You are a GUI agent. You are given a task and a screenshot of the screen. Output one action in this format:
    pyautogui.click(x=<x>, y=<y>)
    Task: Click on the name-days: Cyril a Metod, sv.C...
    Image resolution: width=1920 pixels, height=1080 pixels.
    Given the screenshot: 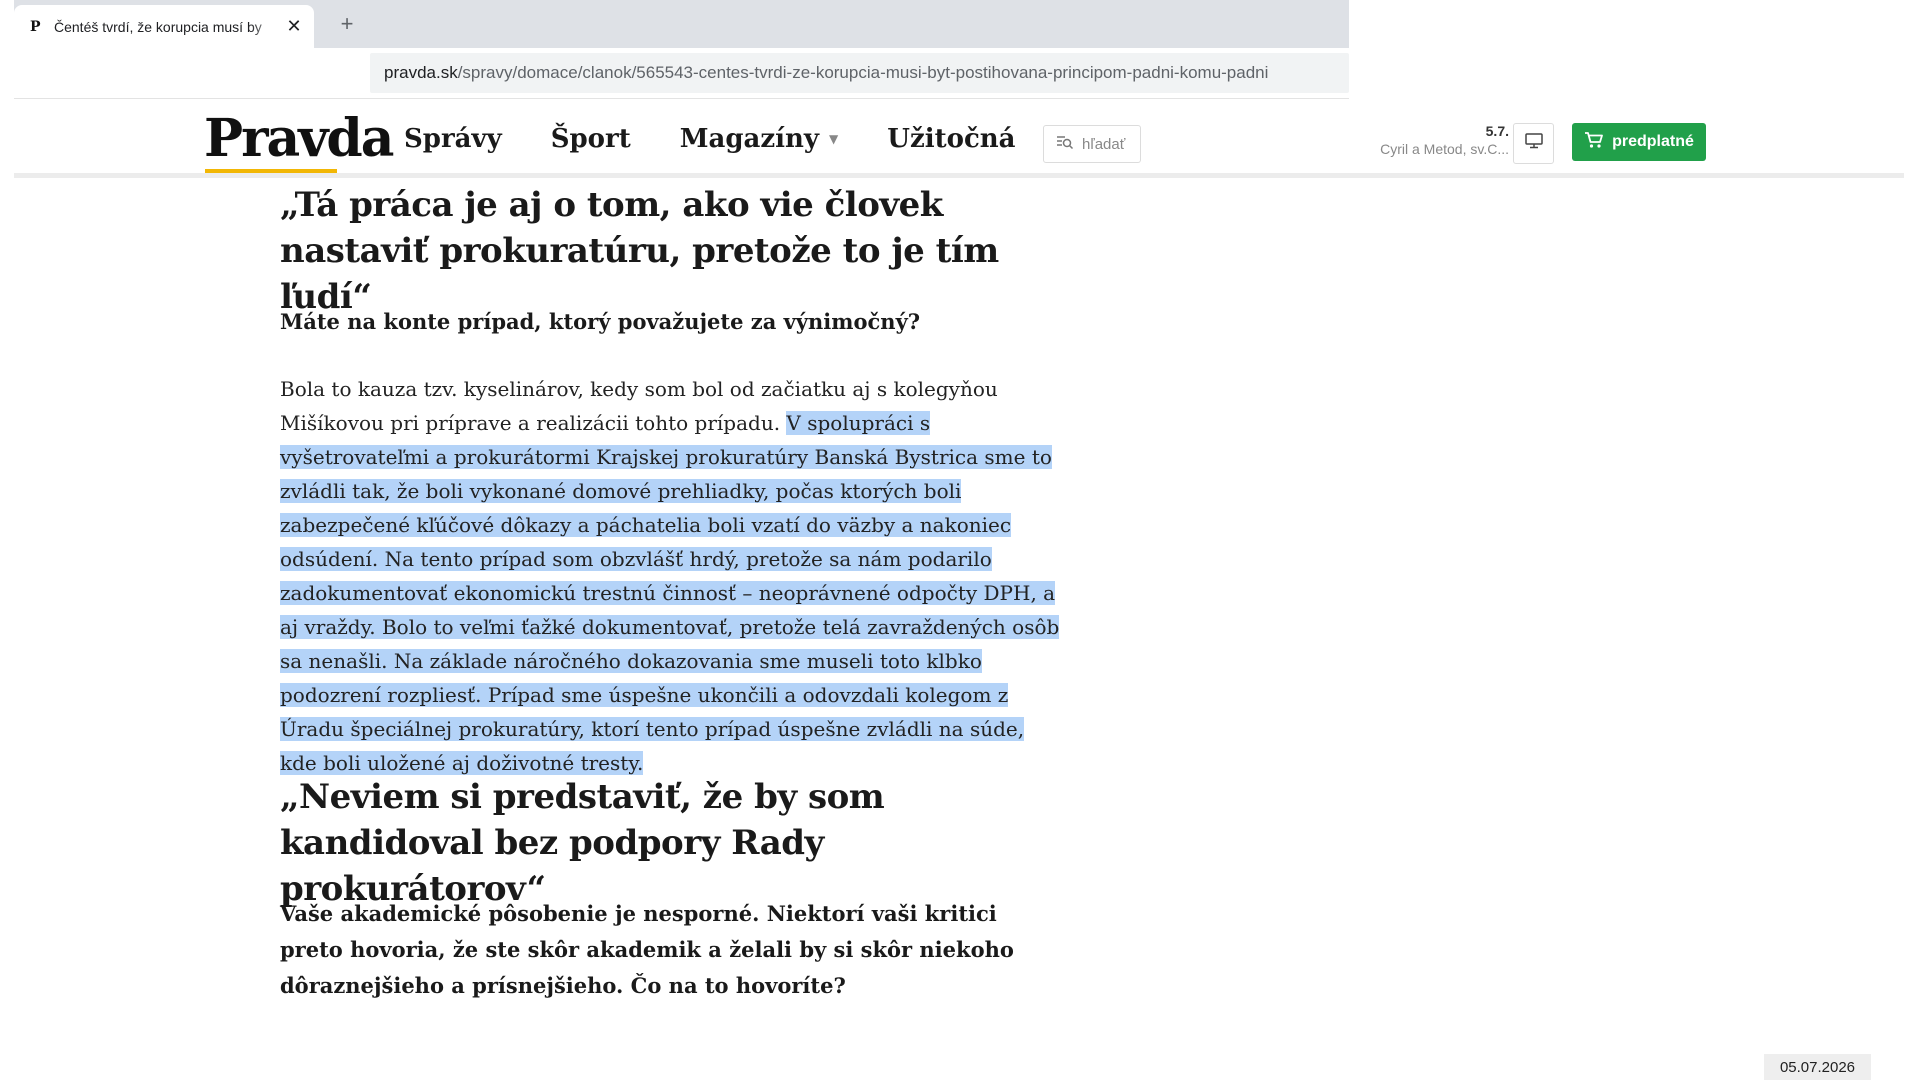 What is the action you would take?
    pyautogui.click(x=1444, y=149)
    